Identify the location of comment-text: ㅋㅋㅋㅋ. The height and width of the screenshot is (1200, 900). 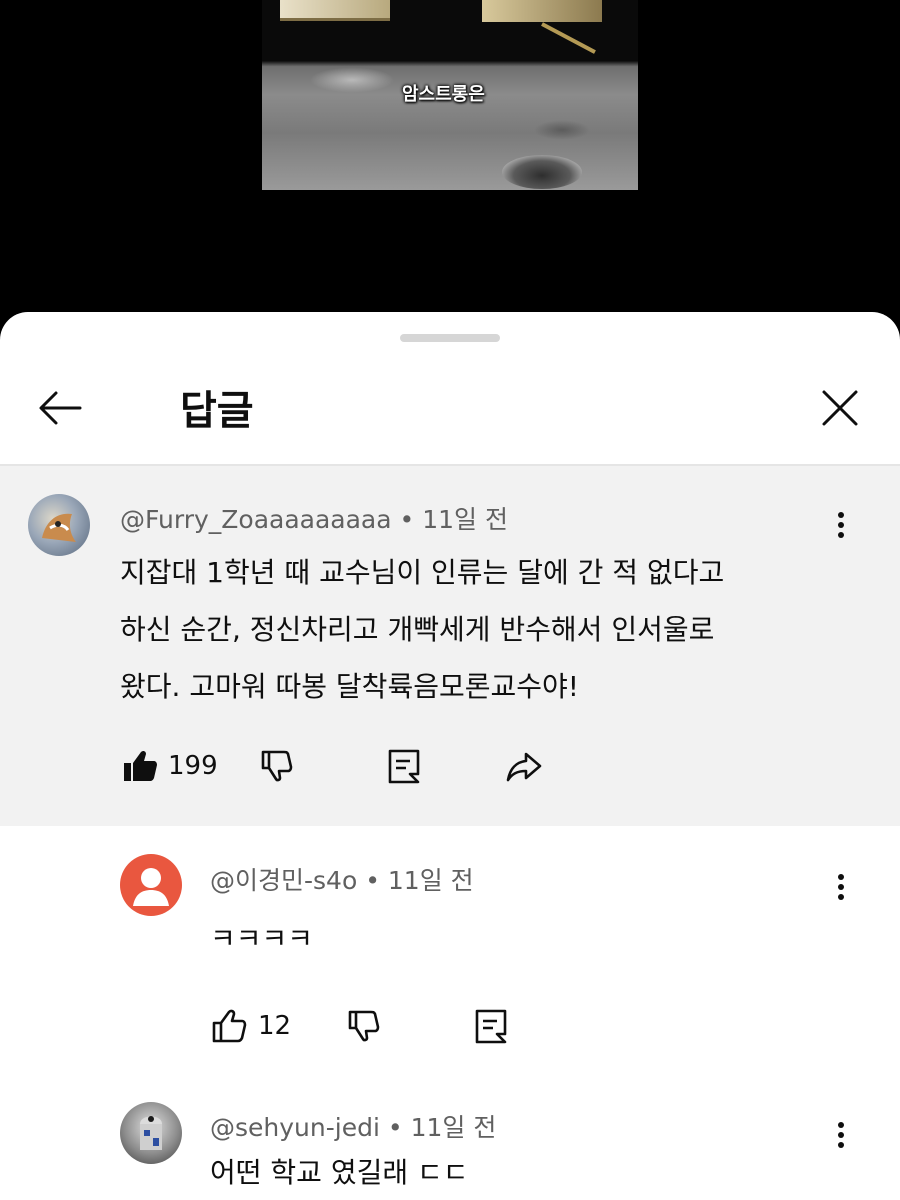
(262, 938).